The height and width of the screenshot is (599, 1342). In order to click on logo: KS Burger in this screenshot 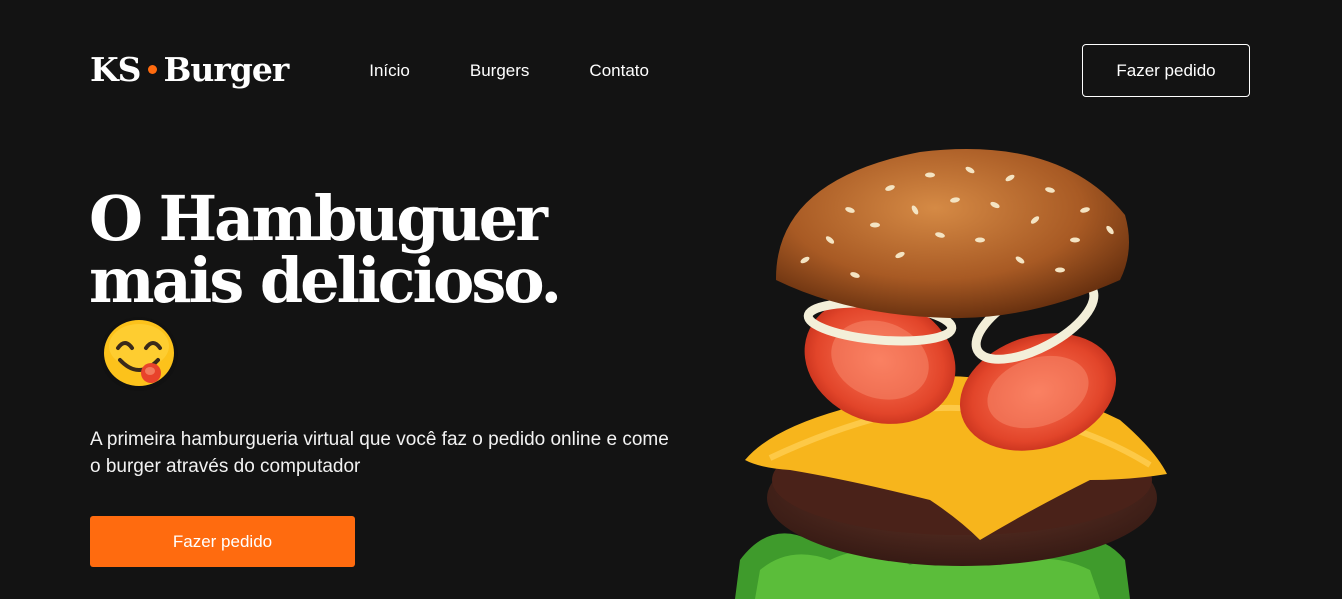, I will do `click(190, 69)`.